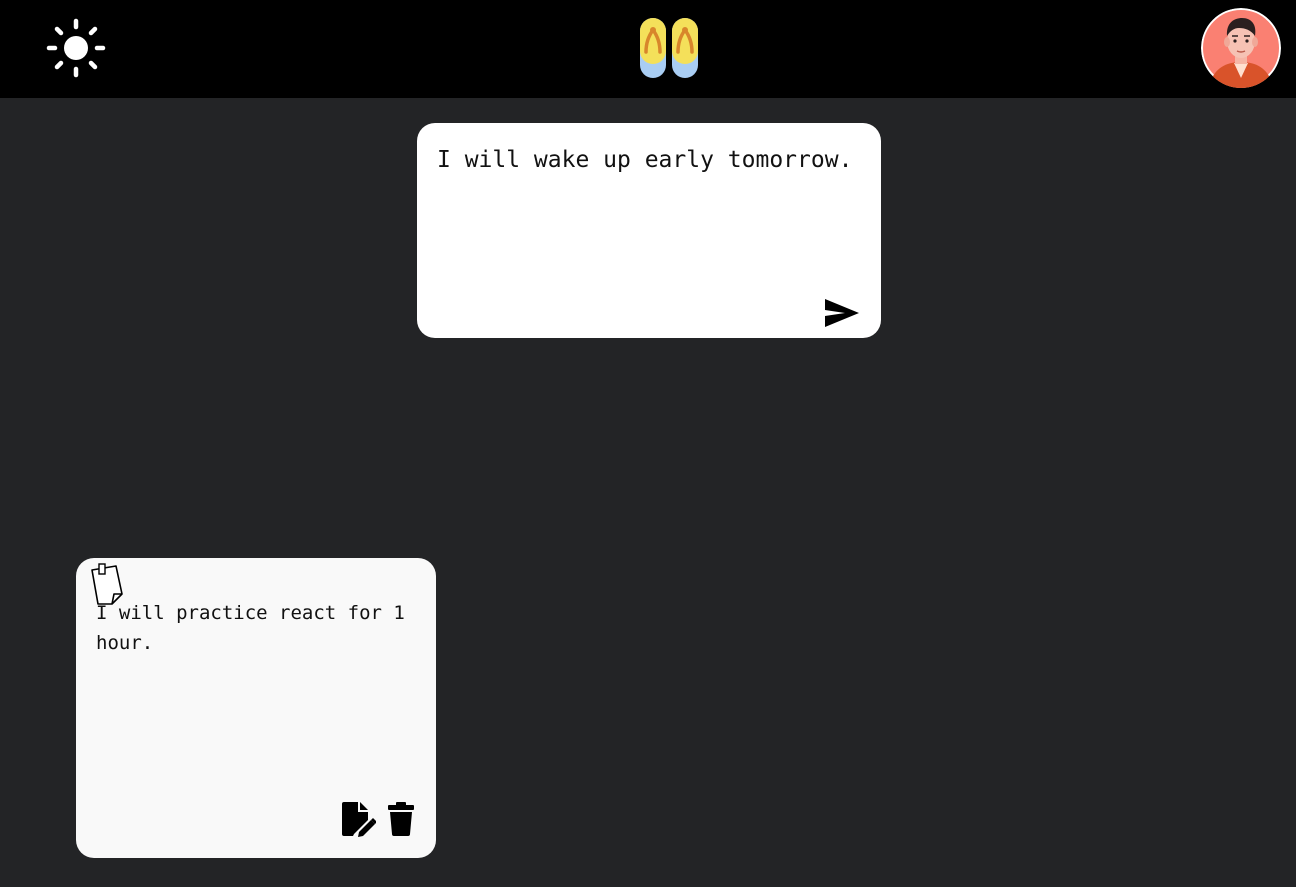 This screenshot has height=887, width=1296. I want to click on delete-note-button, so click(401, 819).